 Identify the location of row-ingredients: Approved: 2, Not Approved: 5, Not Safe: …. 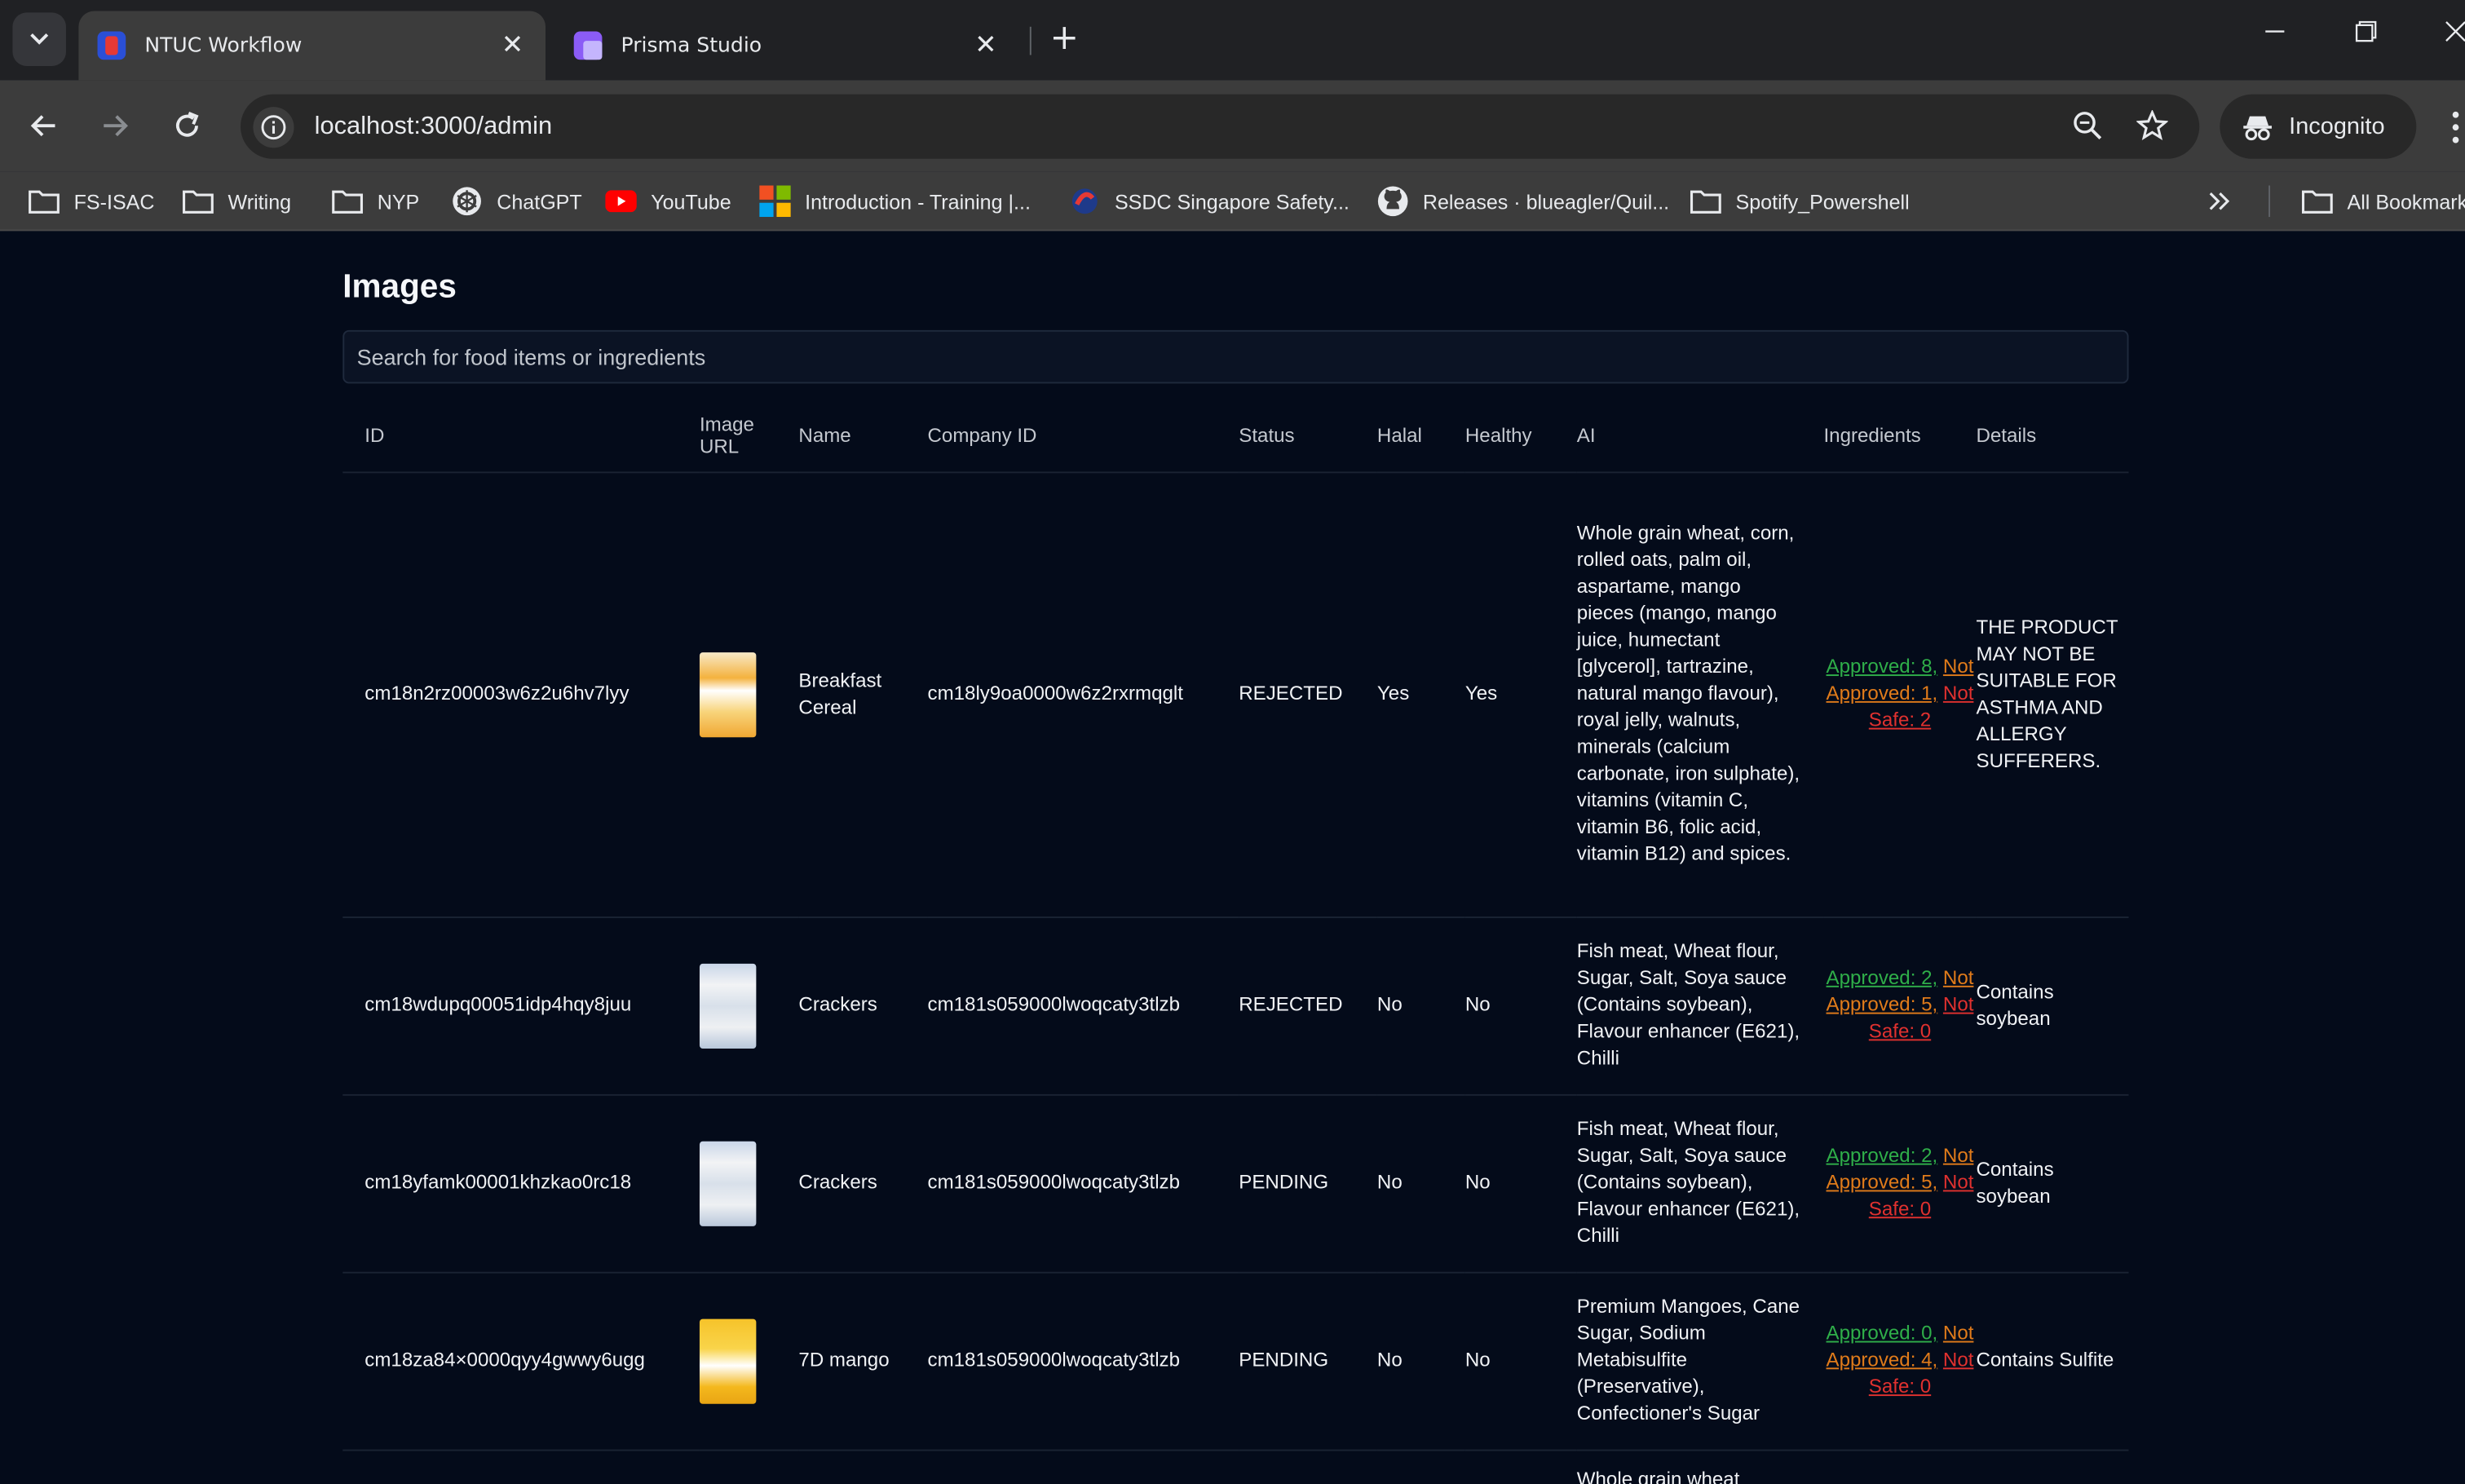
(1900, 1005).